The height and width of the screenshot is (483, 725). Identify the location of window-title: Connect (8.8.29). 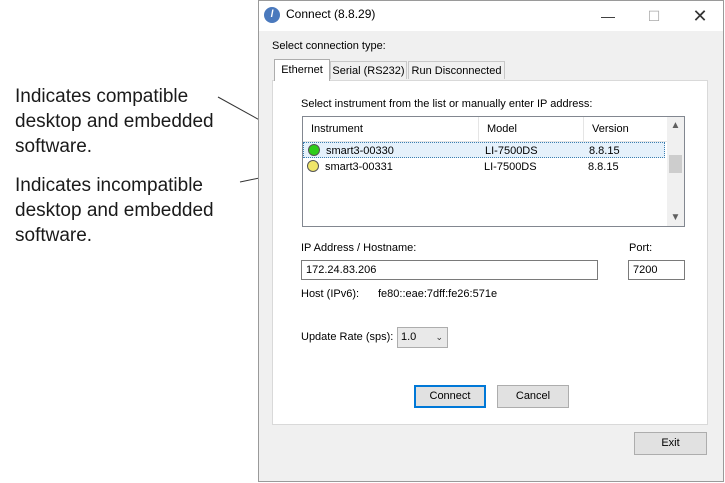
(331, 14).